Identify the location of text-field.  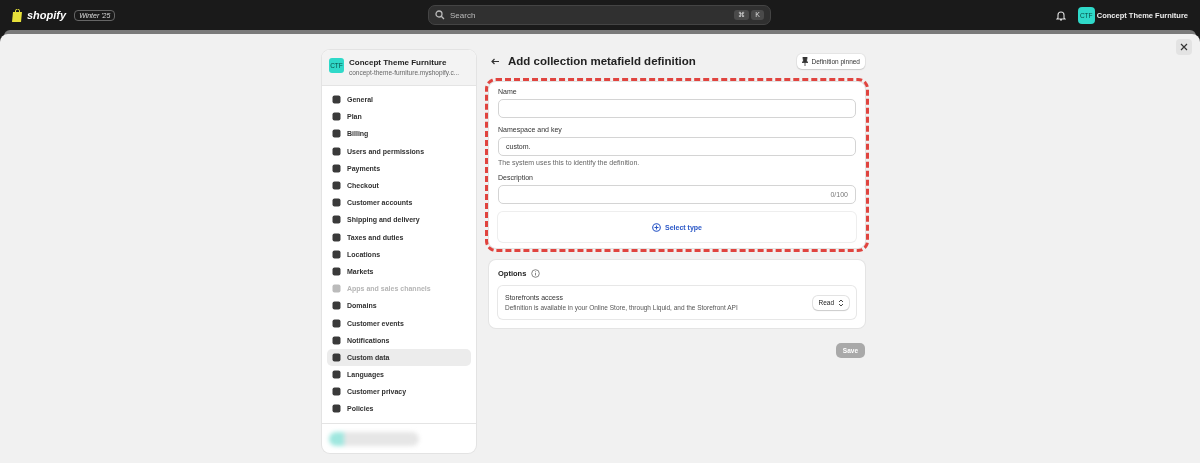
(677, 108).